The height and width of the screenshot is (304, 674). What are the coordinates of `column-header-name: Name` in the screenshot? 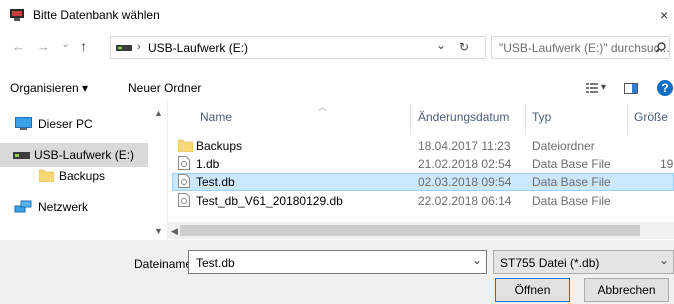 It's located at (216, 117).